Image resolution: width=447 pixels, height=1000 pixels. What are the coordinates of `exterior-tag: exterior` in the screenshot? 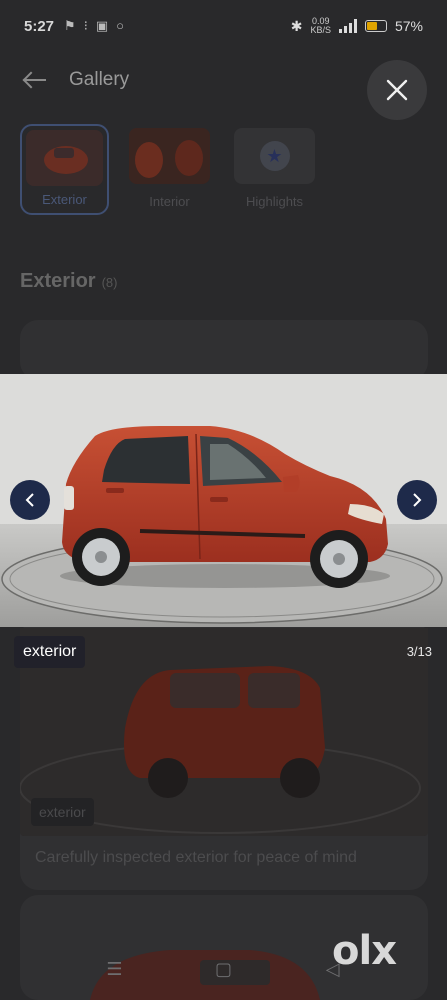 It's located at (62, 812).